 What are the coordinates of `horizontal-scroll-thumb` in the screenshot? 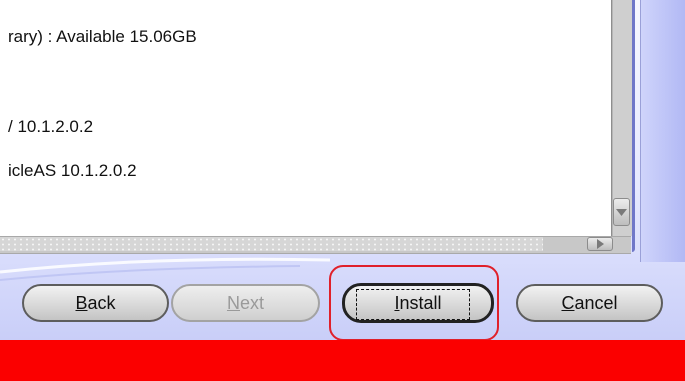 It's located at (271, 244).